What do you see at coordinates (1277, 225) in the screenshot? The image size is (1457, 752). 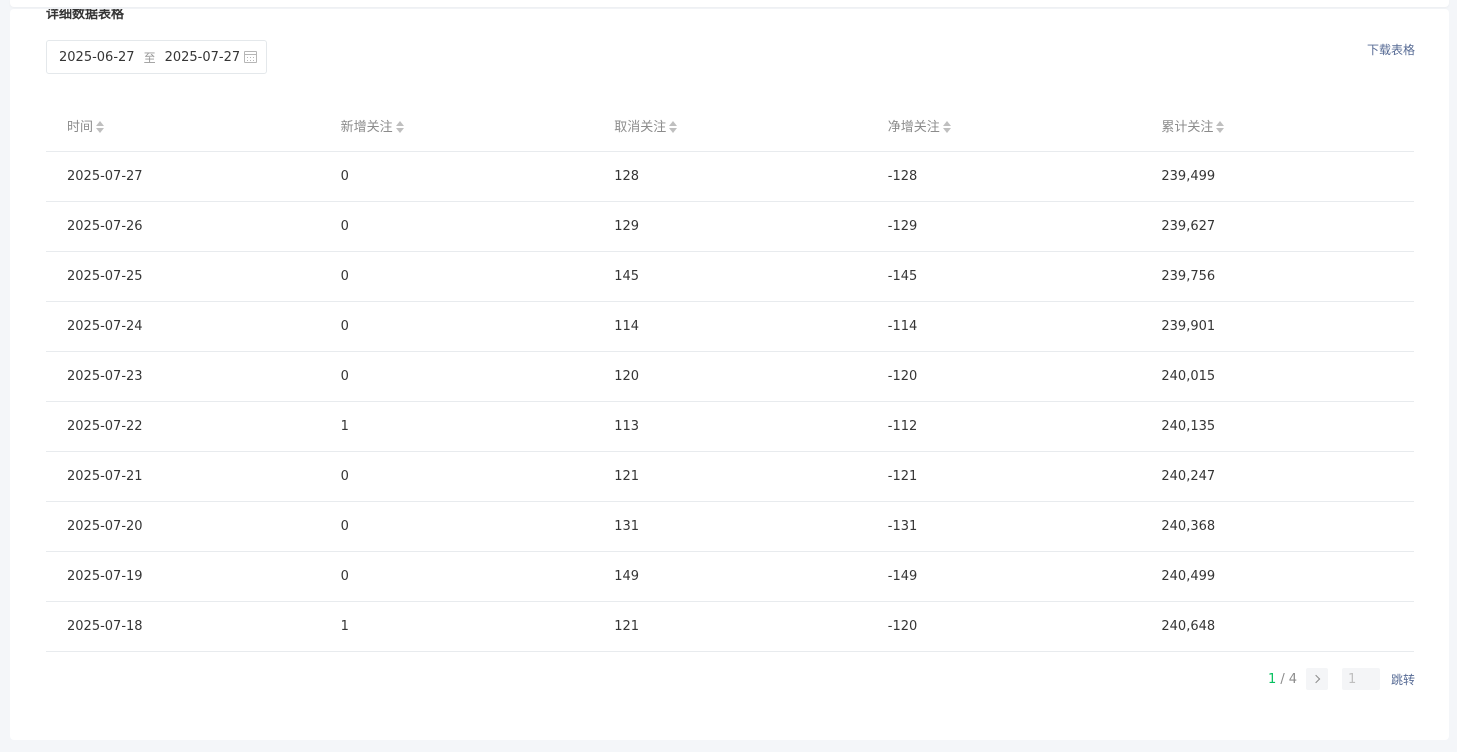 I see `cell-total-follows: 239,627` at bounding box center [1277, 225].